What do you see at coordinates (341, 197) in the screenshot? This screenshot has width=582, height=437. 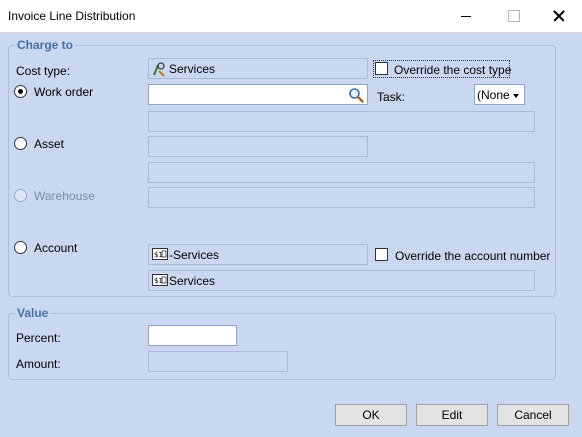 I see `warehouse-field` at bounding box center [341, 197].